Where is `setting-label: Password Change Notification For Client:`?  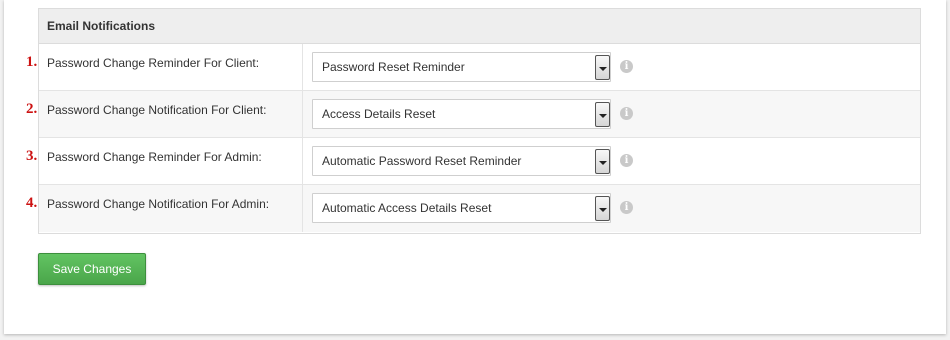
setting-label: Password Change Notification For Client: is located at coordinates (171, 114).